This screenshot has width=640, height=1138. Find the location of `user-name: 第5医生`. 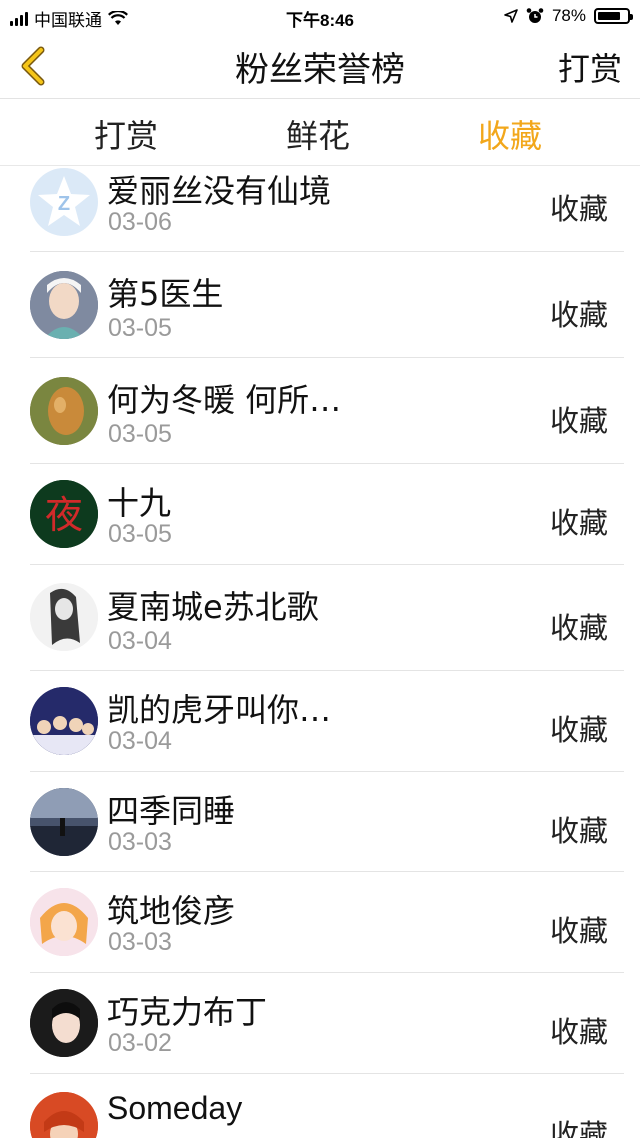

user-name: 第5医生 is located at coordinates (165, 294).